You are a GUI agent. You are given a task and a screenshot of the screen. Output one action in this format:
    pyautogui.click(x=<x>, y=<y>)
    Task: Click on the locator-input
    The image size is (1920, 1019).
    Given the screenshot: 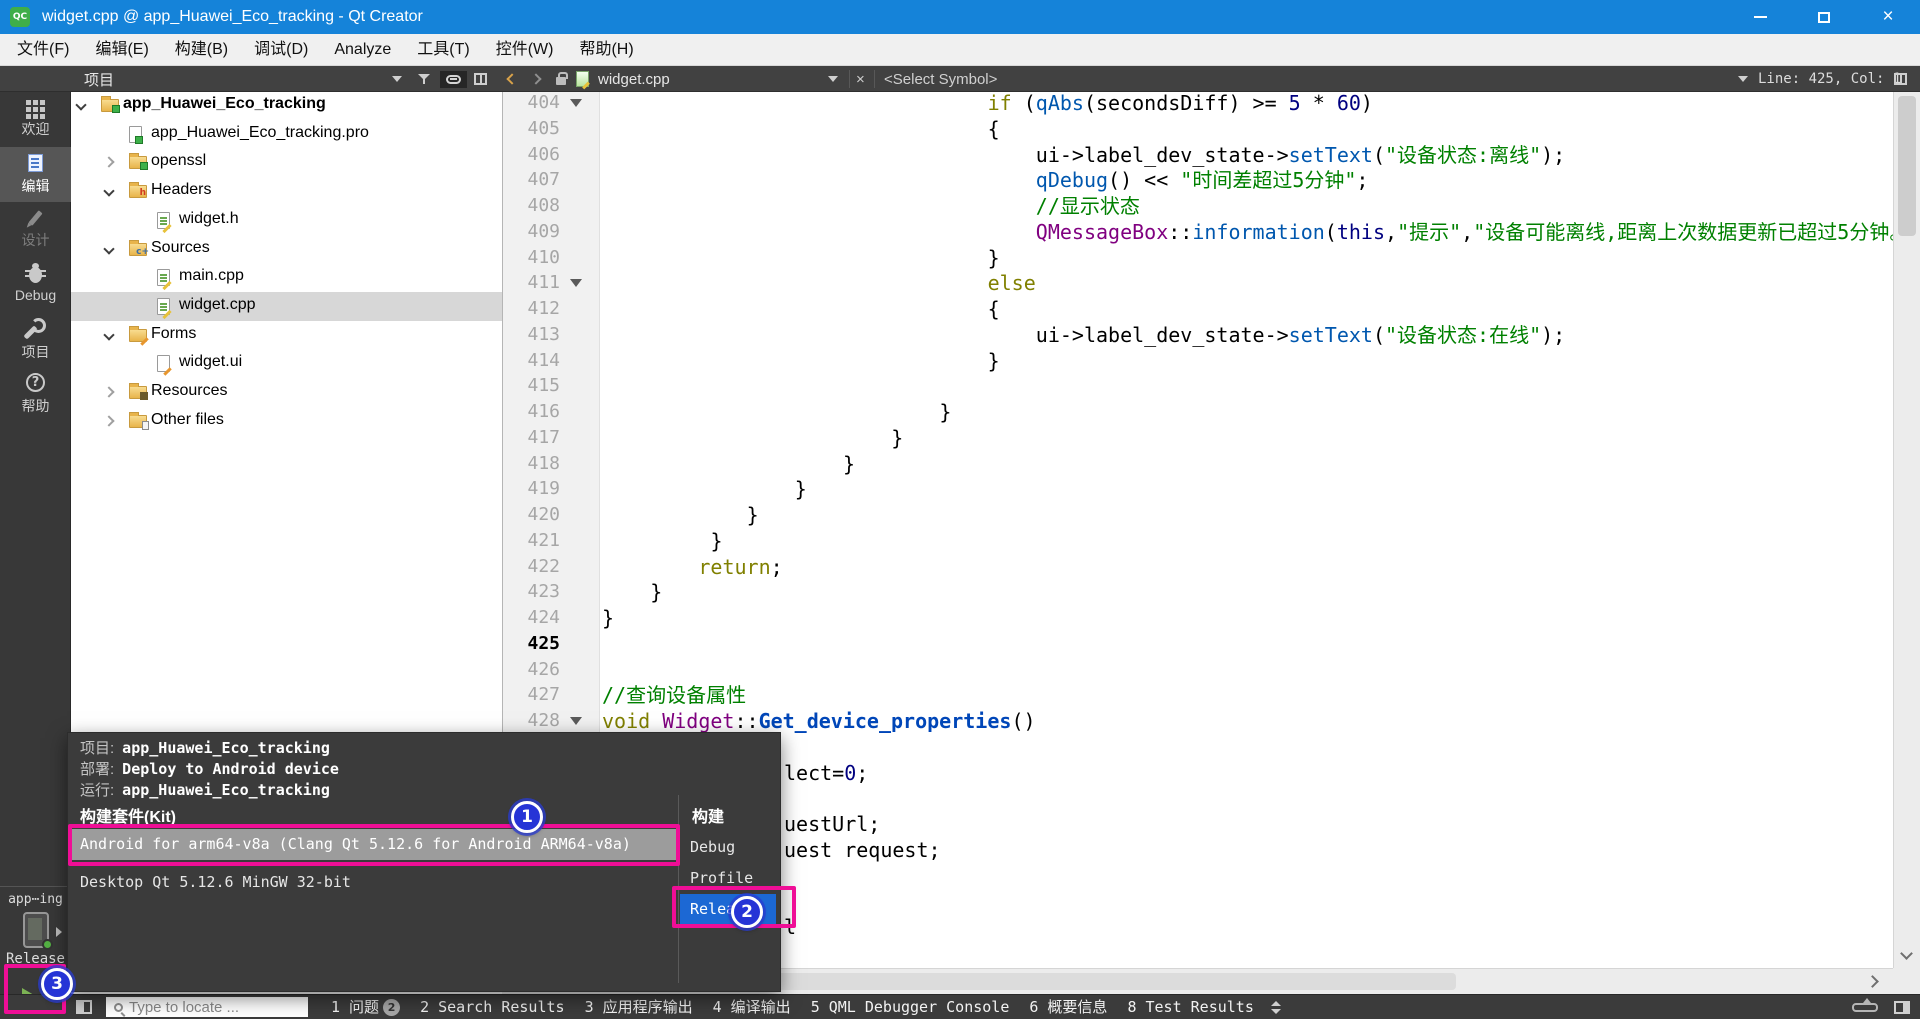 What is the action you would take?
    pyautogui.click(x=209, y=1007)
    